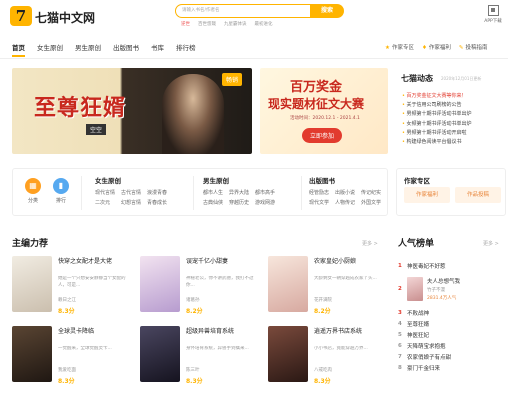 This screenshot has width=508, height=400. I want to click on search-button: 搜索, so click(327, 11).